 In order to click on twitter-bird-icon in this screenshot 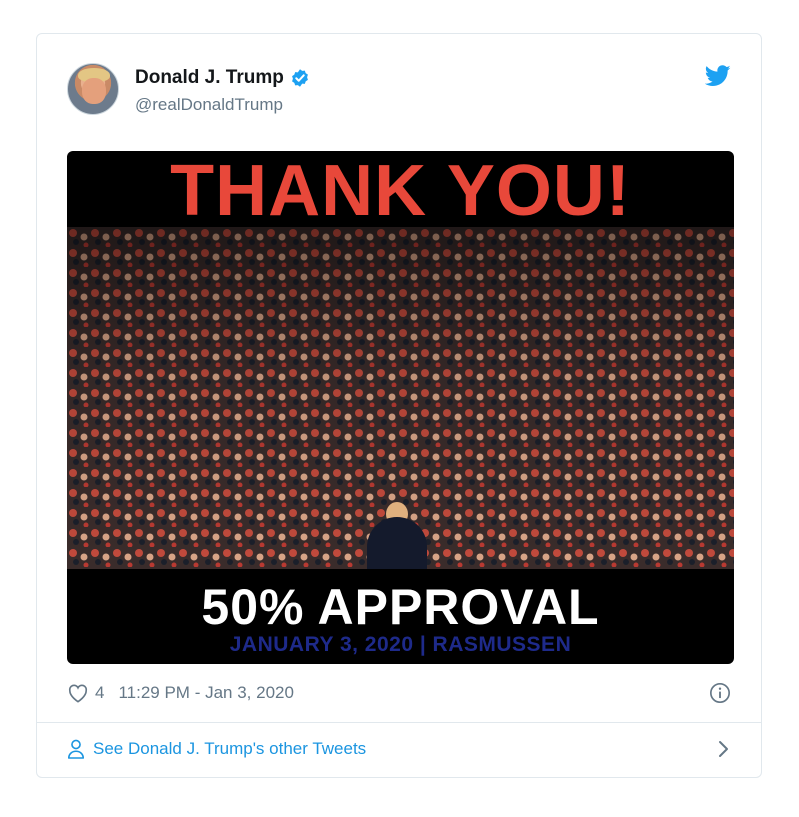, I will do `click(718, 76)`.